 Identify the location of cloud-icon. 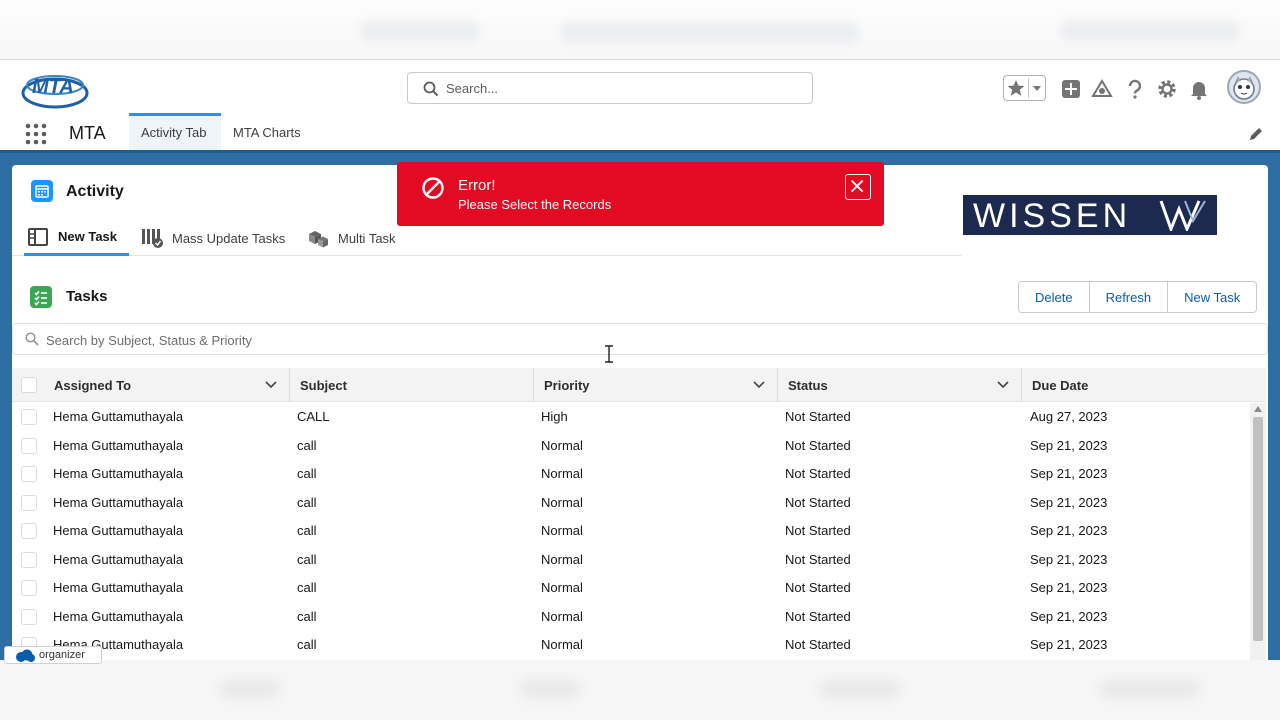
(25, 655).